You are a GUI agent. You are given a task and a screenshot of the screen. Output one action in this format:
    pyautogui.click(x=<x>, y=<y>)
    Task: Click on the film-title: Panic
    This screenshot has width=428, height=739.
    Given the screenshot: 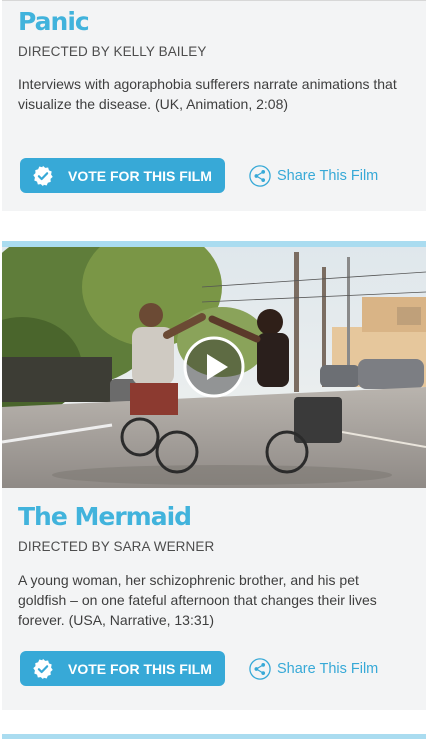 What is the action you would take?
    pyautogui.click(x=54, y=21)
    